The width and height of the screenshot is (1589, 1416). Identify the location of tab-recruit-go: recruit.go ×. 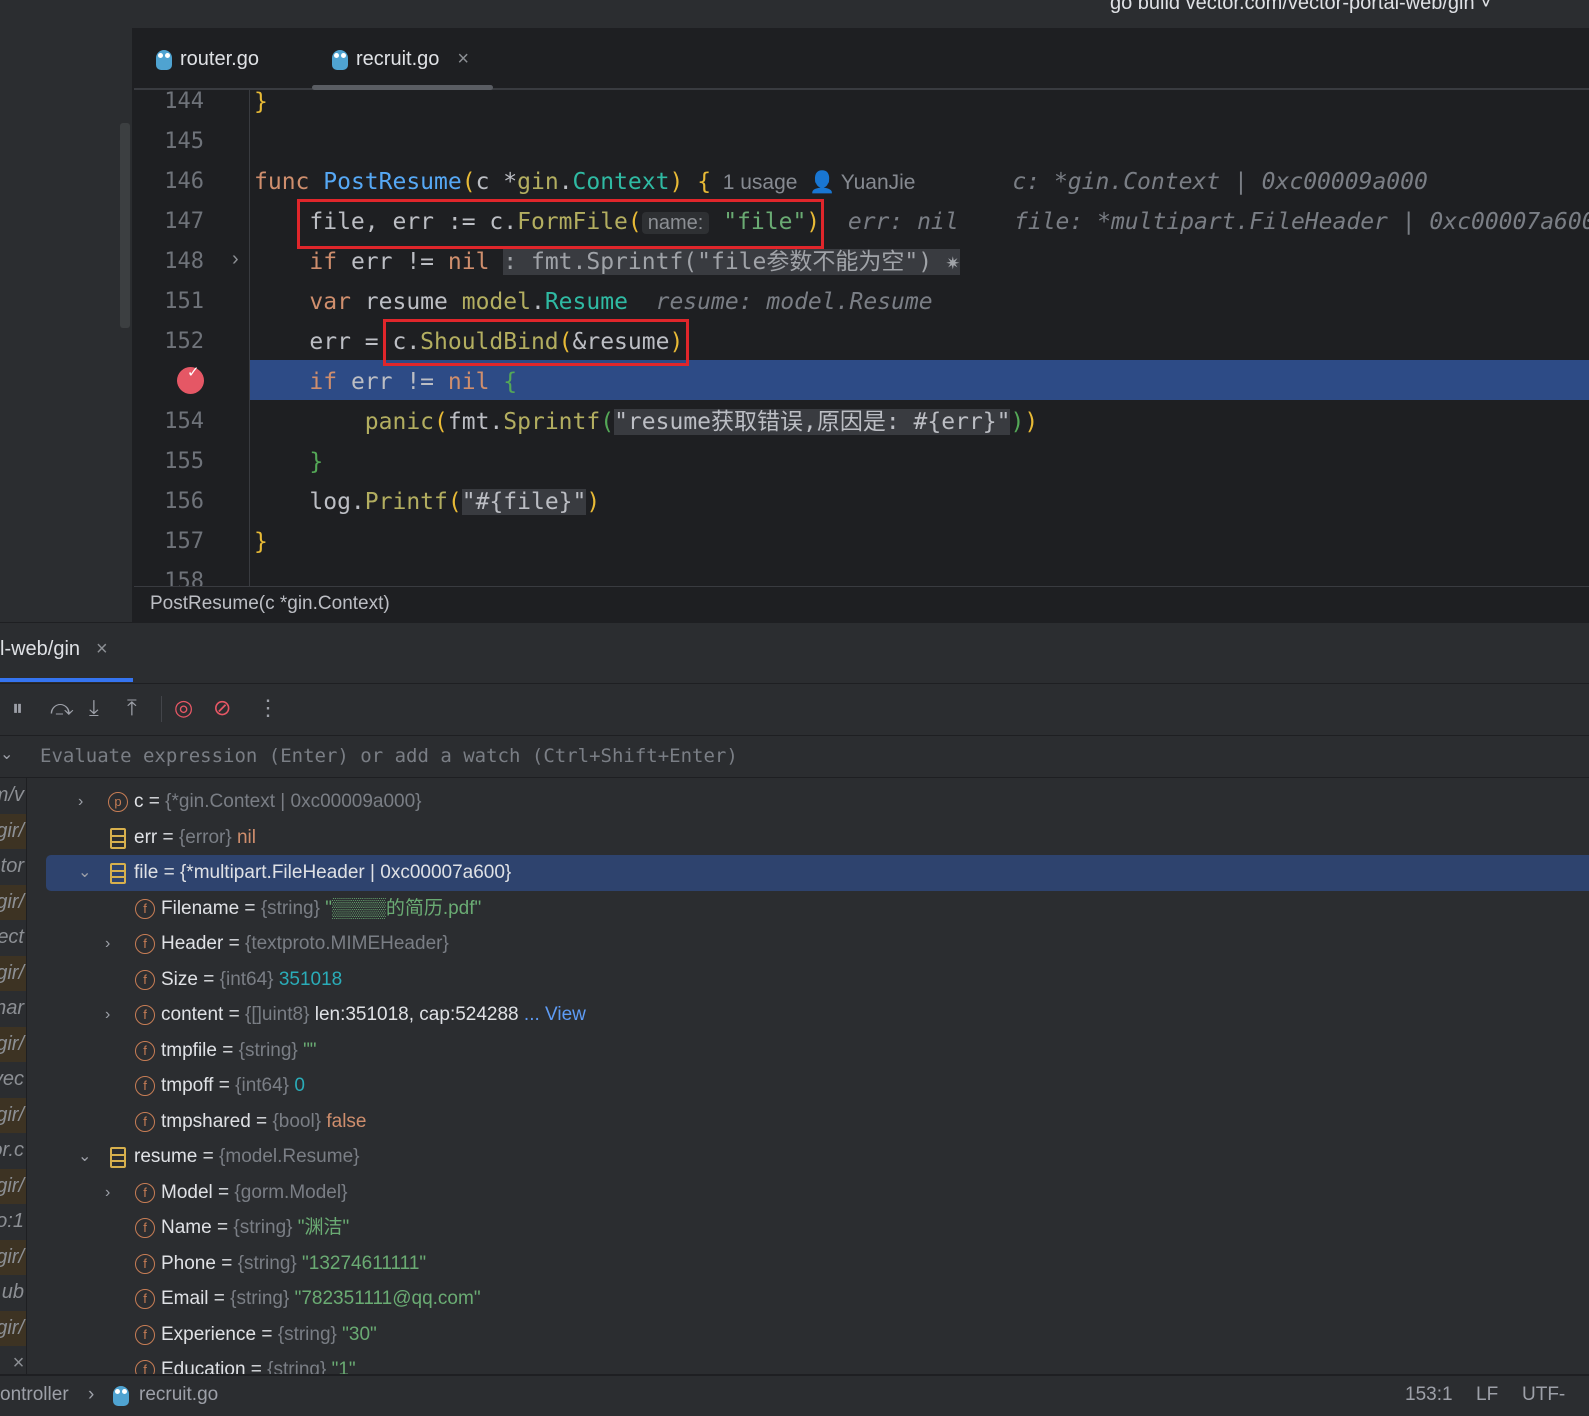
(400, 59).